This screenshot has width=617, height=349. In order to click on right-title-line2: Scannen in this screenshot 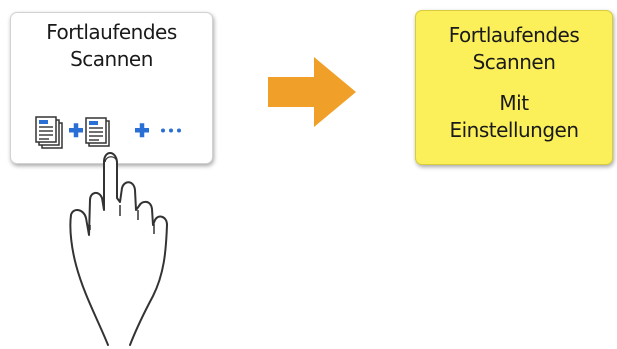, I will do `click(514, 62)`.